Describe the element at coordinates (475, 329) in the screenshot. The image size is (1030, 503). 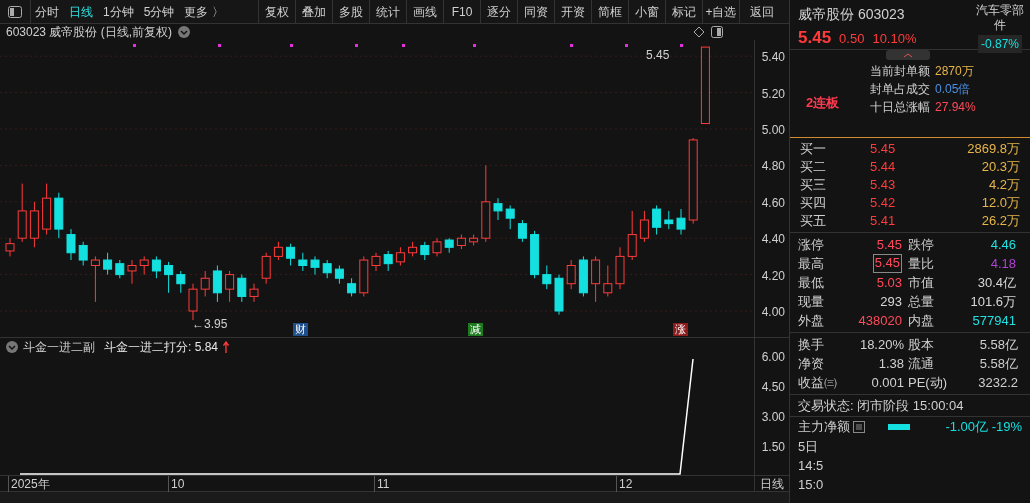
I see `event-marker: 减` at that location.